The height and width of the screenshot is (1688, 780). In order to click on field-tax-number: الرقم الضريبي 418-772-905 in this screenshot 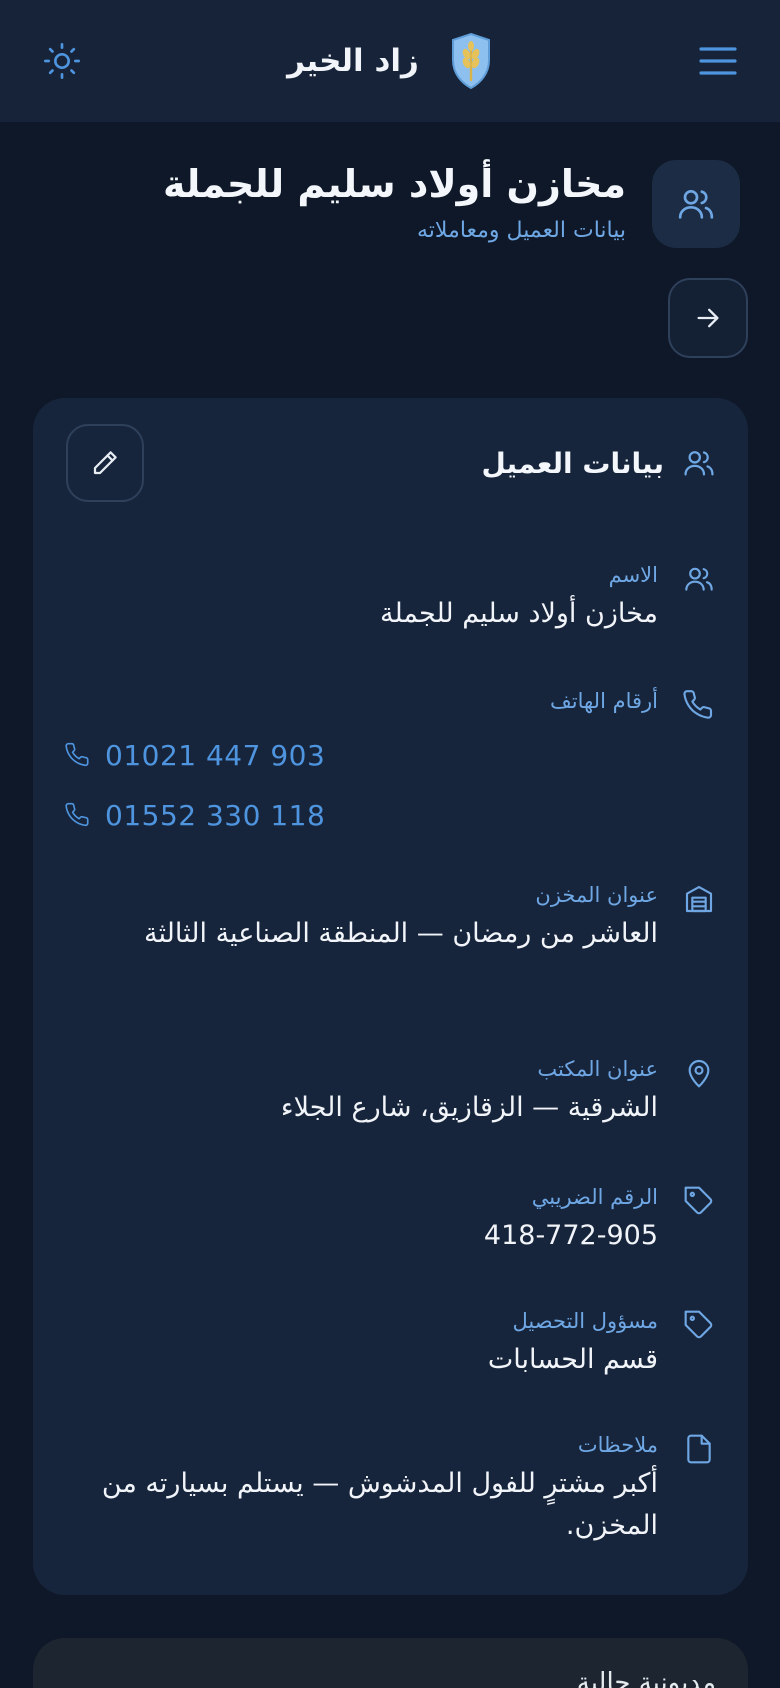, I will do `click(390, 1220)`.